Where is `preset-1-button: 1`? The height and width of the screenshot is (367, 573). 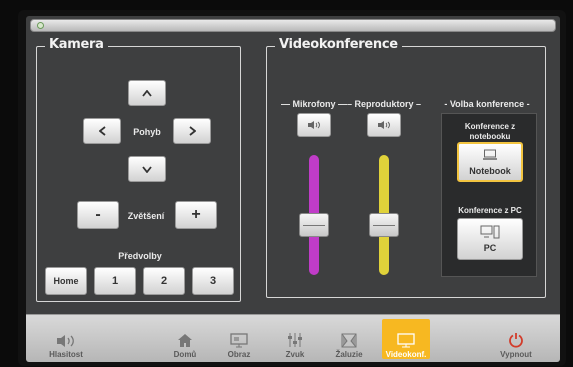
preset-1-button: 1 is located at coordinates (115, 281).